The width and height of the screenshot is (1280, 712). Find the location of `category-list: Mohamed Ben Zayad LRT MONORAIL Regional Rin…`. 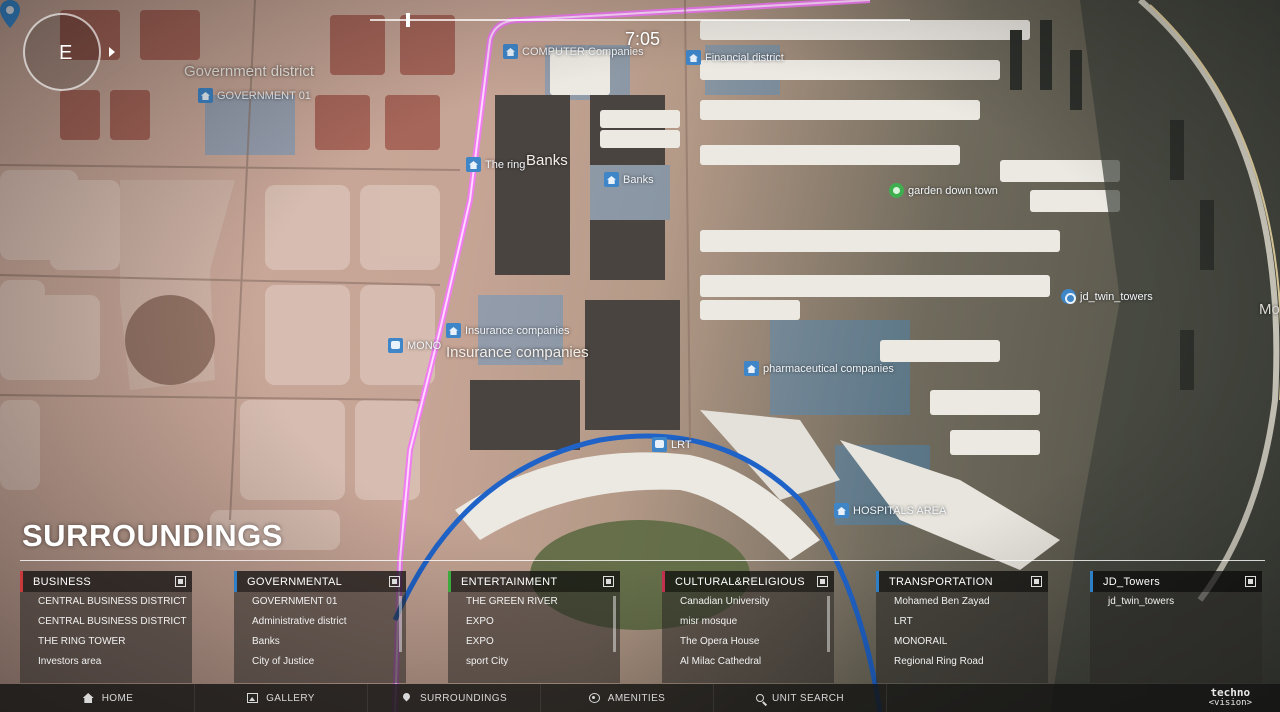

category-list: Mohamed Ben Zayad LRT MONORAIL Regional Rin… is located at coordinates (962, 637).